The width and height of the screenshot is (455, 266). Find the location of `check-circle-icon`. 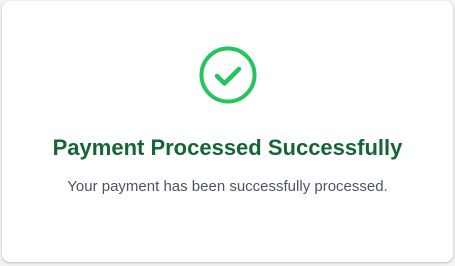

check-circle-icon is located at coordinates (228, 75).